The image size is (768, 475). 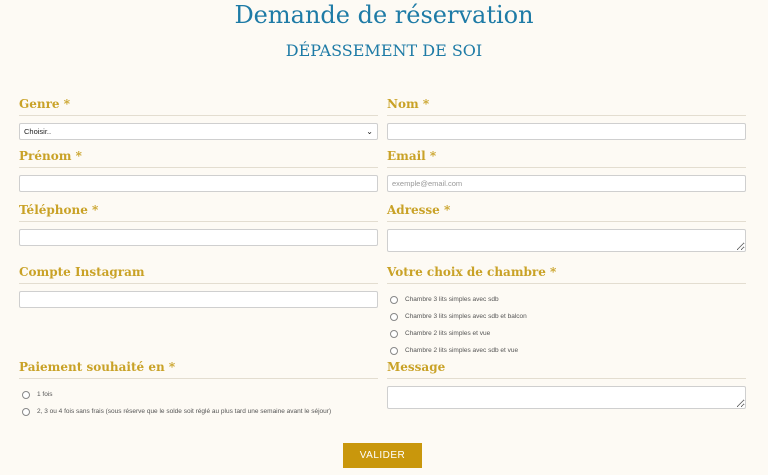 What do you see at coordinates (566, 369) in the screenshot?
I see `message-label: Message` at bounding box center [566, 369].